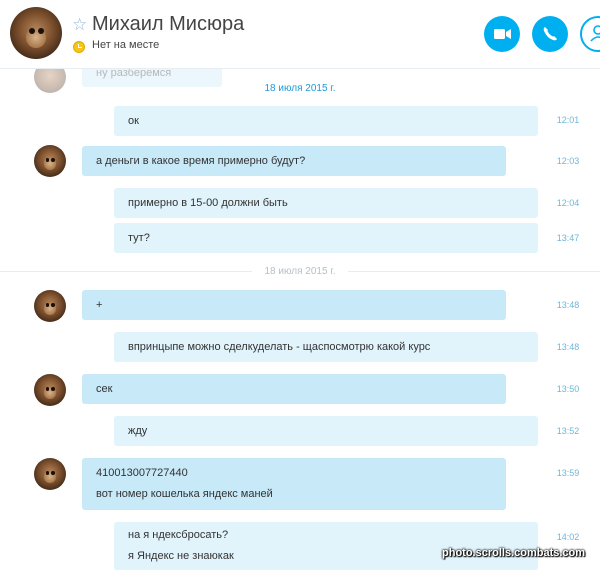  What do you see at coordinates (326, 238) in the screenshot?
I see `message-bubble: тут?` at bounding box center [326, 238].